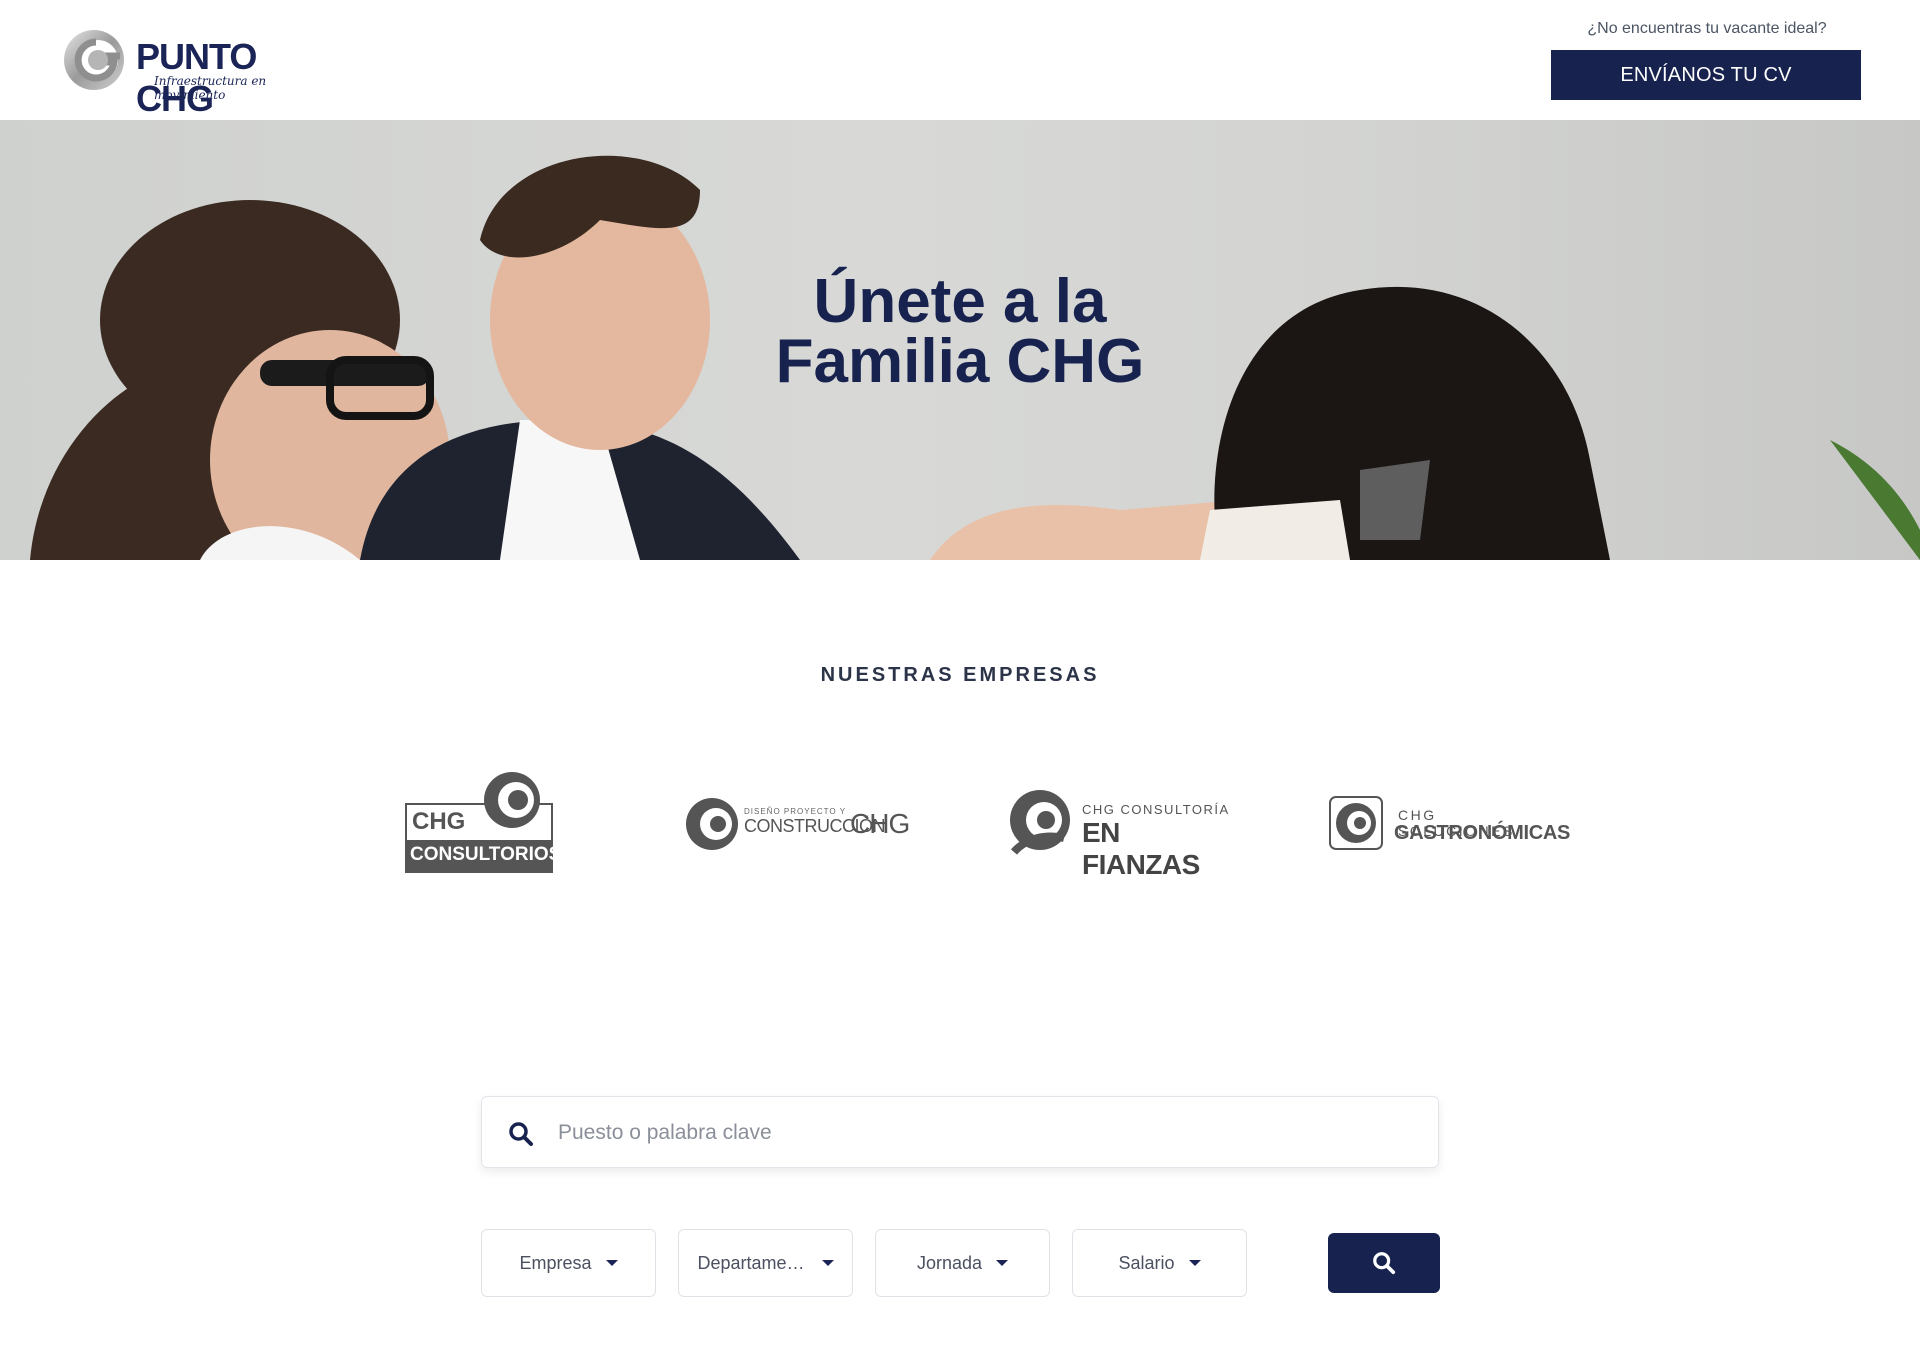 The image size is (1920, 1348). Describe the element at coordinates (988, 1133) in the screenshot. I see `keyword-search-input` at that location.